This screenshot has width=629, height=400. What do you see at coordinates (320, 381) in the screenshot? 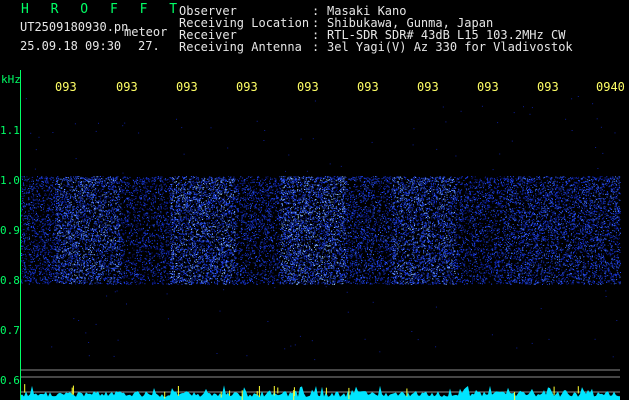
I see `frequency-reference-lines` at bounding box center [320, 381].